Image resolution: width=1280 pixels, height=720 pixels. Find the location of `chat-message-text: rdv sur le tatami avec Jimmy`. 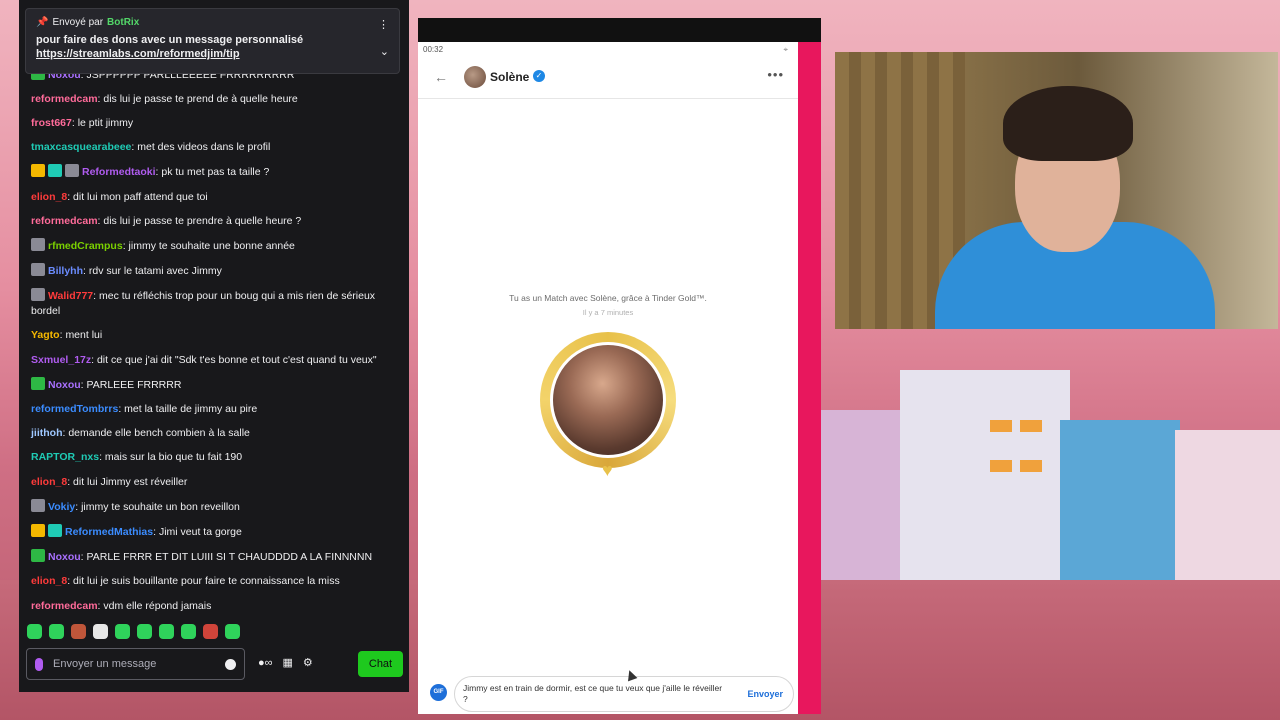

chat-message-text: rdv sur le tatami avec Jimmy is located at coordinates (155, 271).